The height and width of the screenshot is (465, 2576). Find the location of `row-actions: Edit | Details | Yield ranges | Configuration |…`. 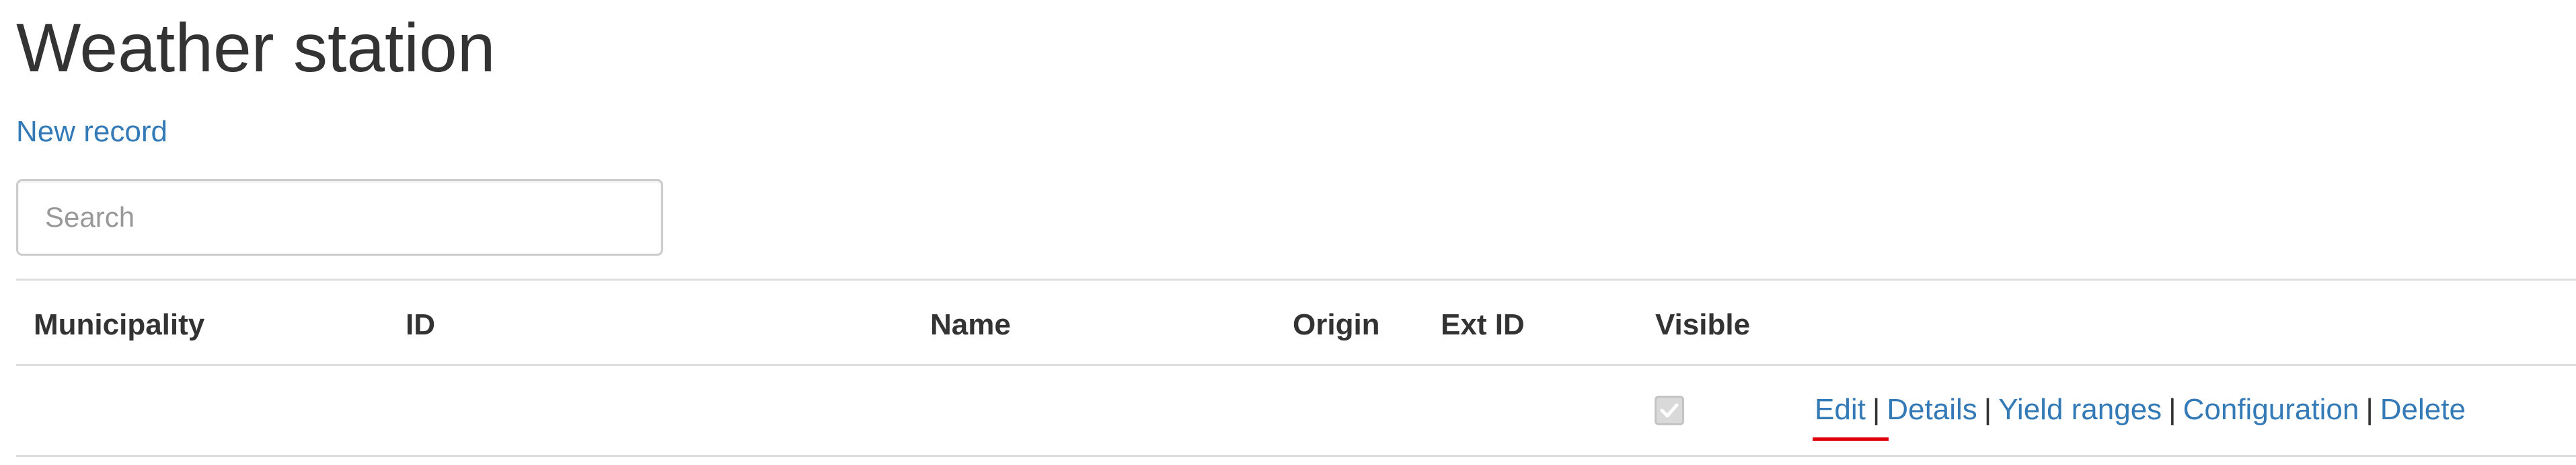

row-actions: Edit | Details | Yield ranges | Configuration |… is located at coordinates (2140, 410).